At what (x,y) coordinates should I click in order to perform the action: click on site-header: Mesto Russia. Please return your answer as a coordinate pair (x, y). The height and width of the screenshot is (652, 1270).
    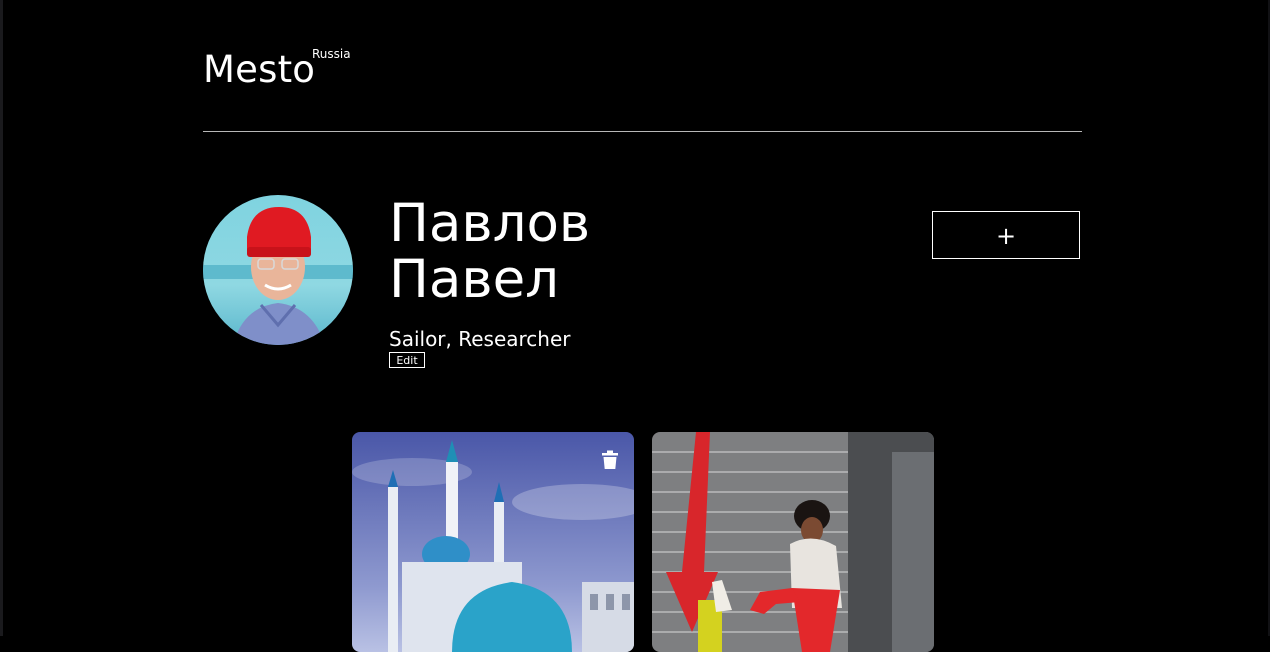
    Looking at the image, I should click on (642, 87).